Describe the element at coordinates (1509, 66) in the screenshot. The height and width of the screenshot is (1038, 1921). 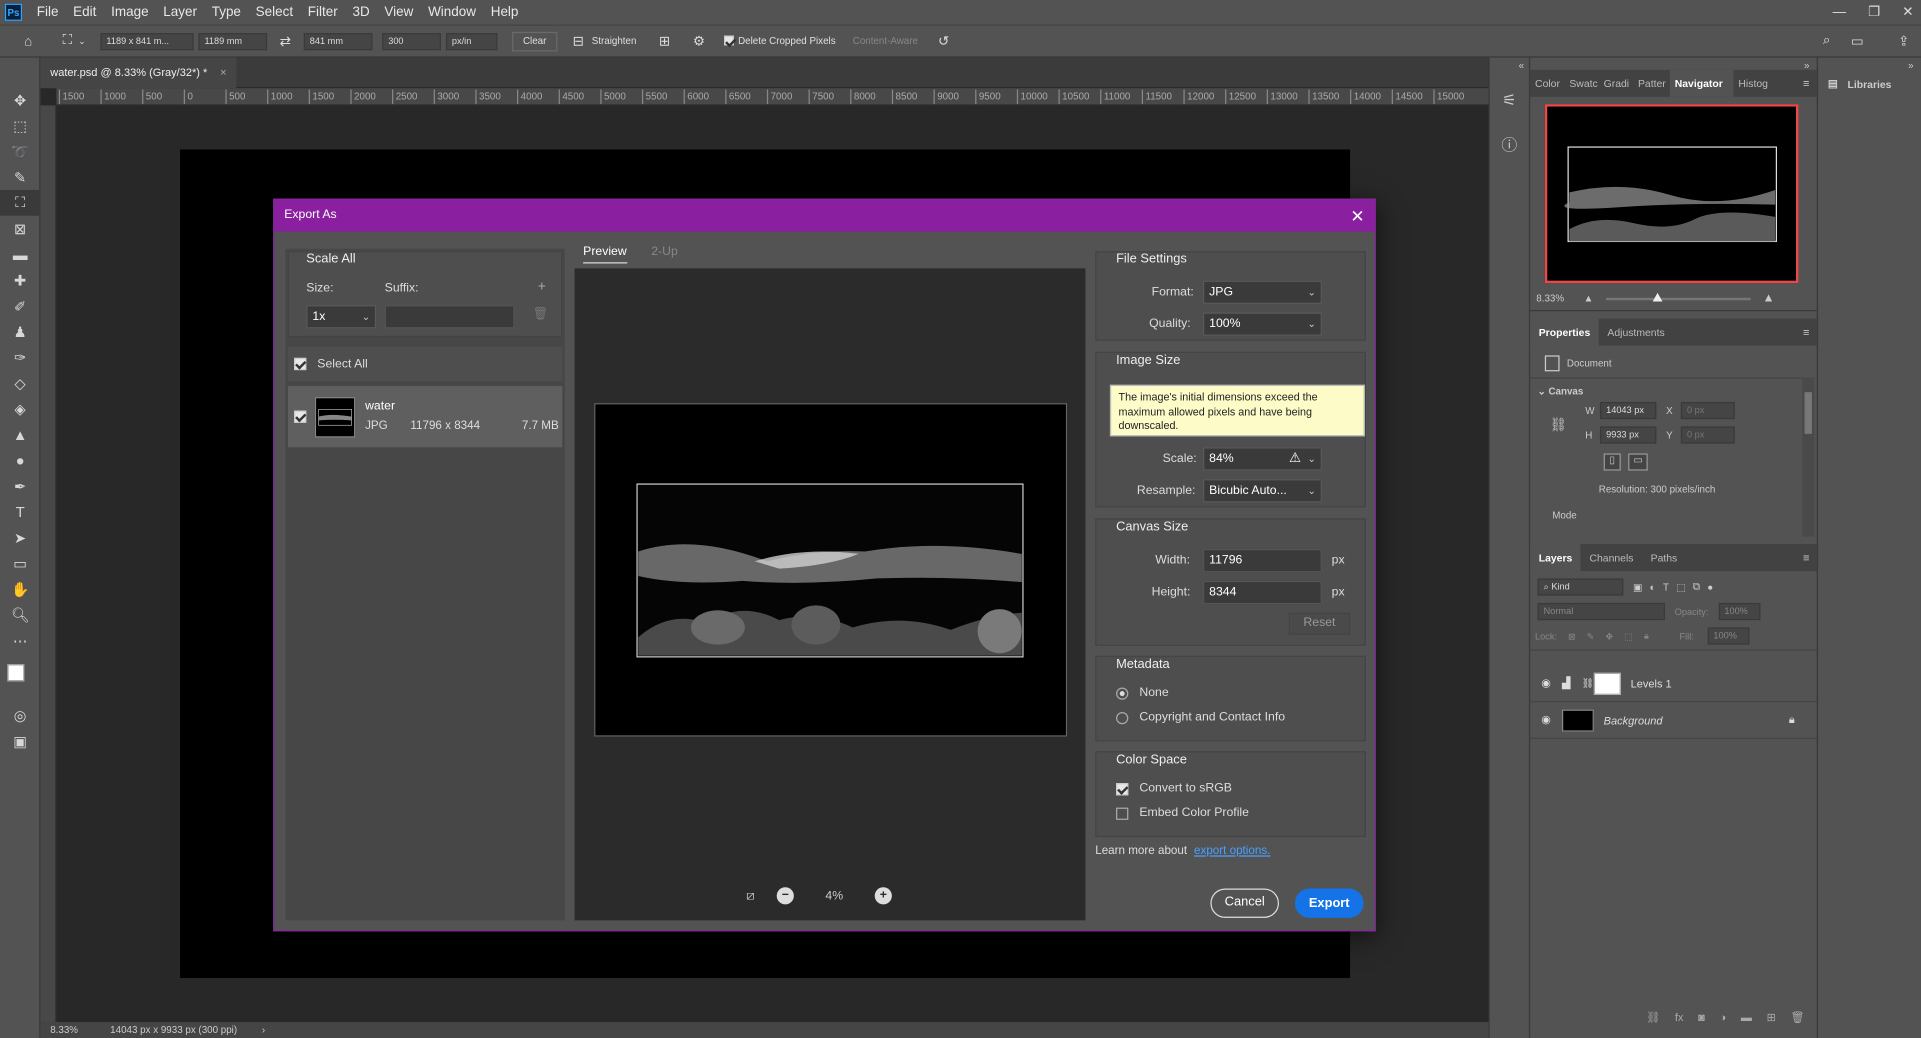
I see `collapse-icon: «` at that location.